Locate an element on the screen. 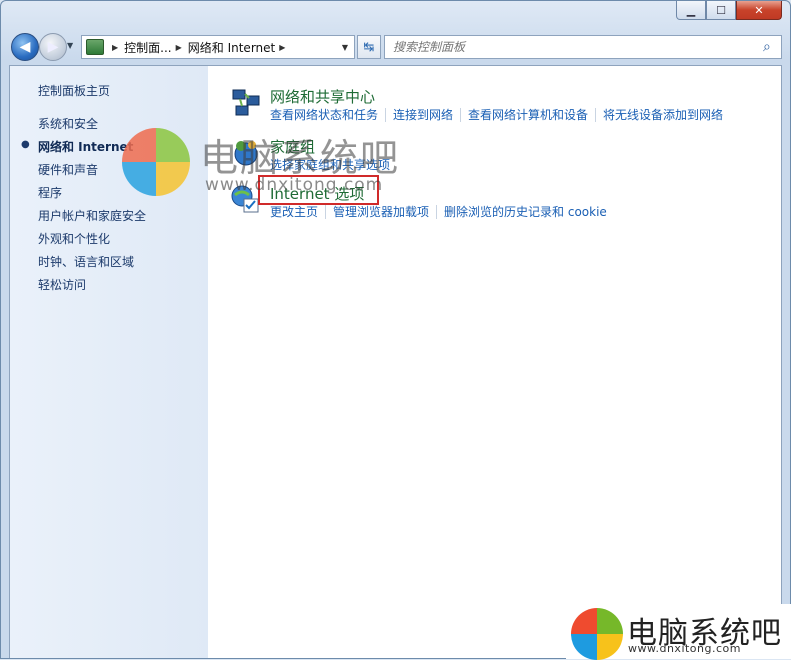 The height and width of the screenshot is (660, 791). network-sharing-center-icon is located at coordinates (246, 102).